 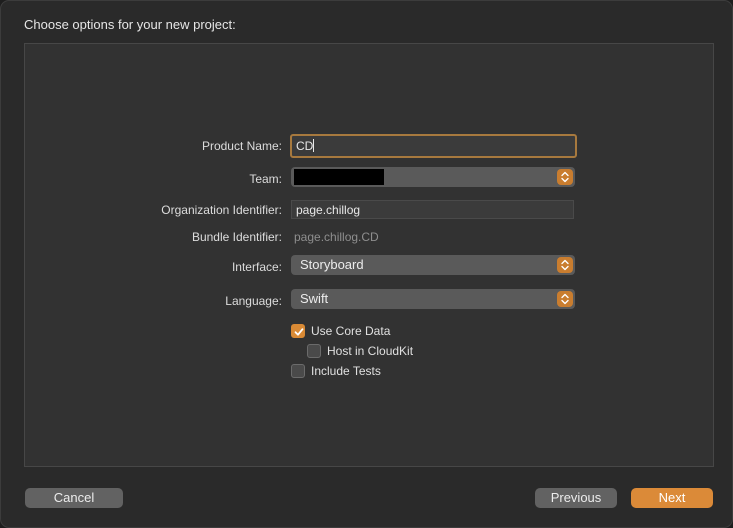 I want to click on sheet-title: Choose options for your new project:, so click(x=130, y=24).